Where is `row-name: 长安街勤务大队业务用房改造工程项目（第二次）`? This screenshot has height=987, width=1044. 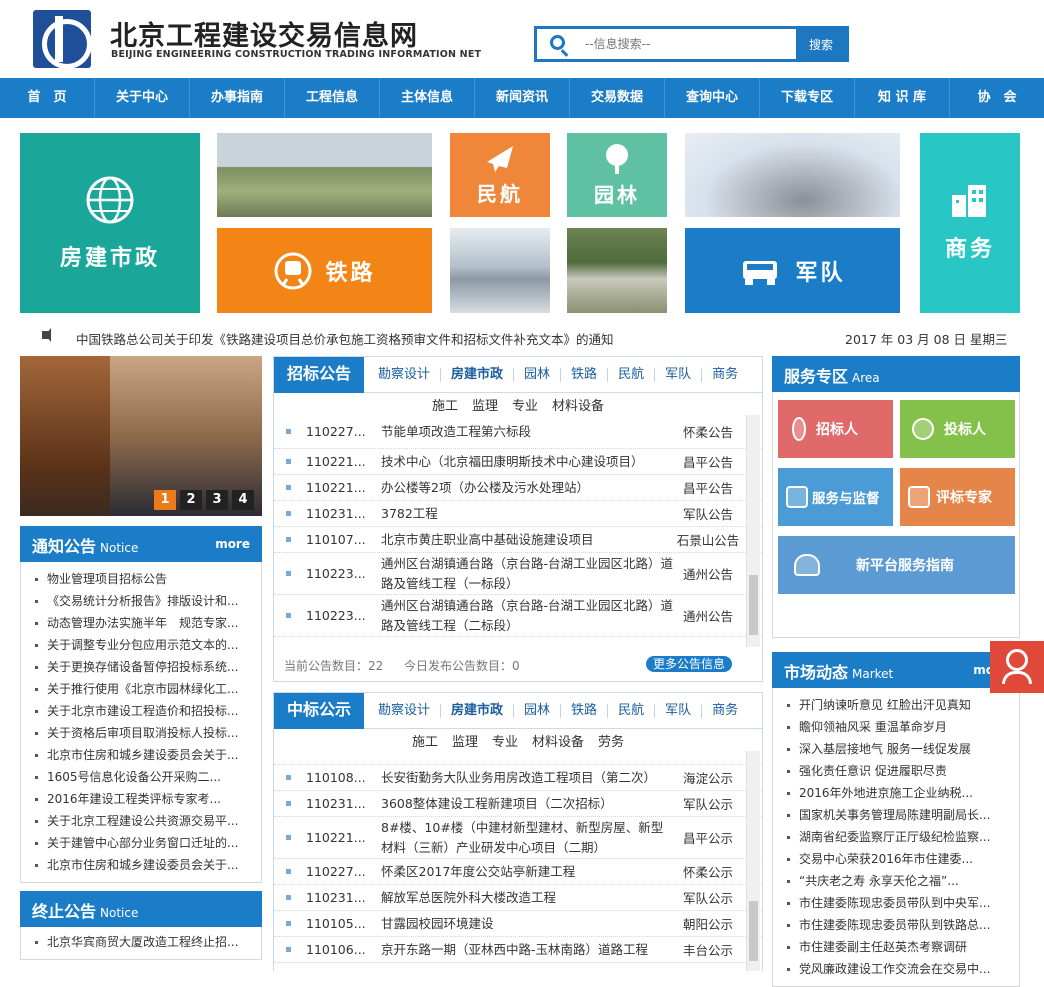
row-name: 长安街勤务大队业务用房改造工程项目（第二次） is located at coordinates (527, 778).